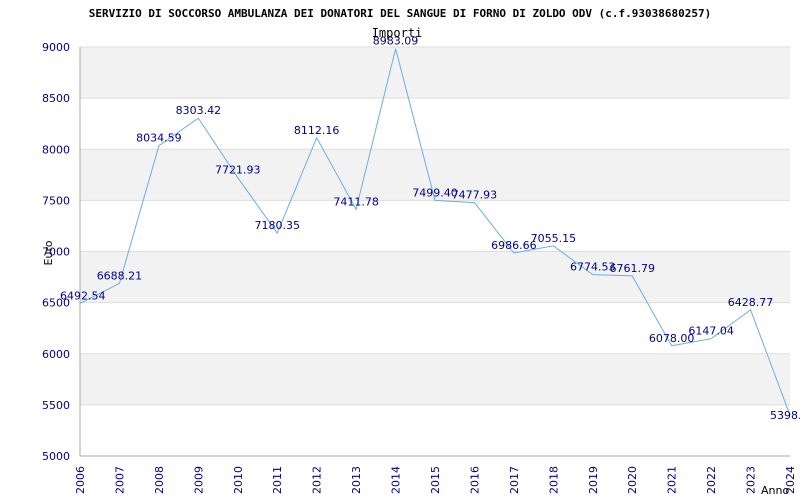 This screenshot has width=800, height=500. I want to click on x-tick-label: 2006, so click(80, 480).